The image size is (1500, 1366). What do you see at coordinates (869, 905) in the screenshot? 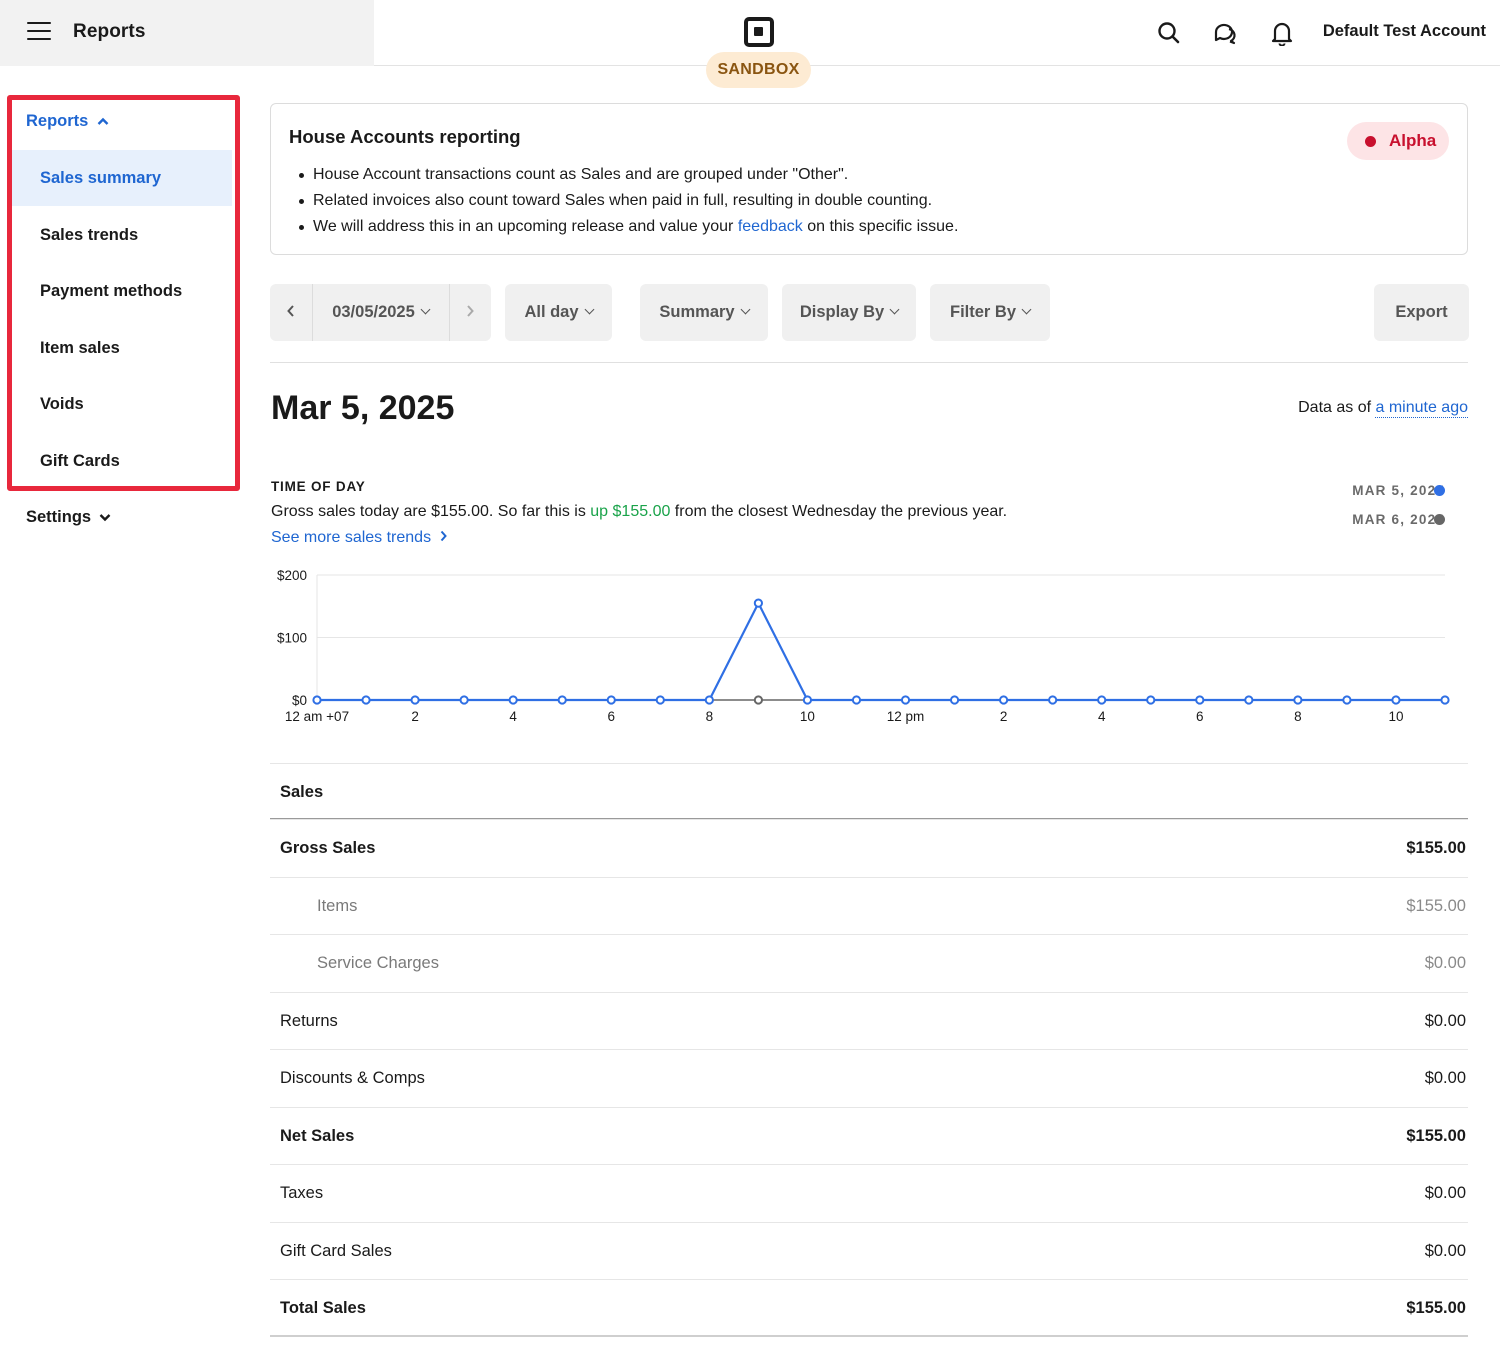
I see `table-row: Items $155.00` at bounding box center [869, 905].